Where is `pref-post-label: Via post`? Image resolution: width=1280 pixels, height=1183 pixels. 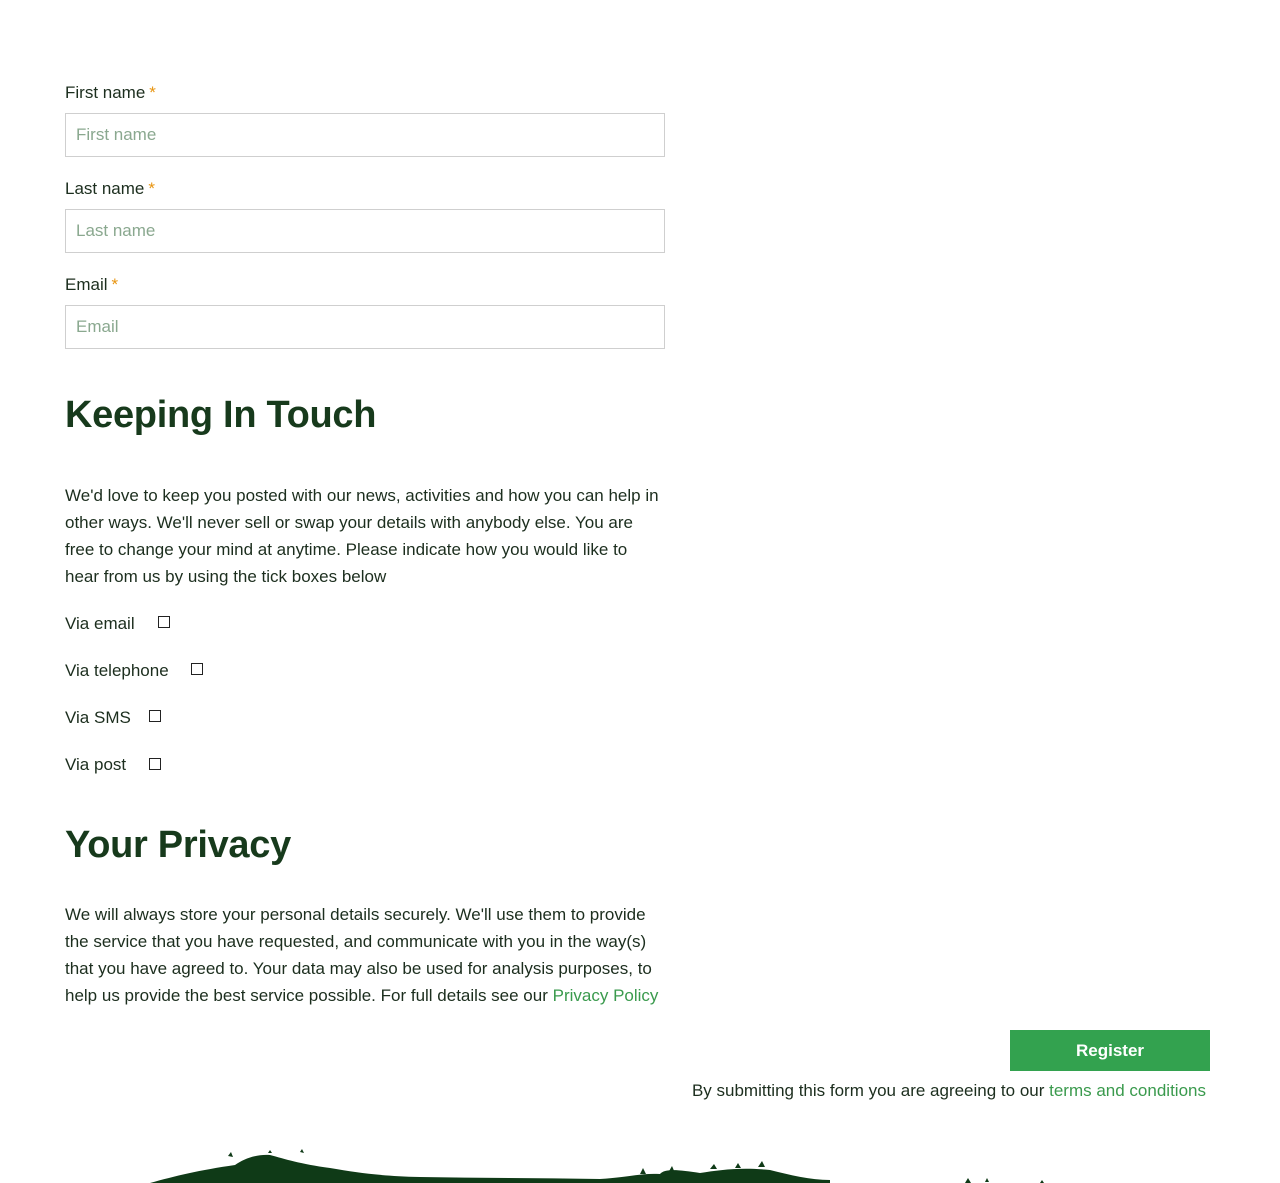
pref-post-label: Via post is located at coordinates (96, 764).